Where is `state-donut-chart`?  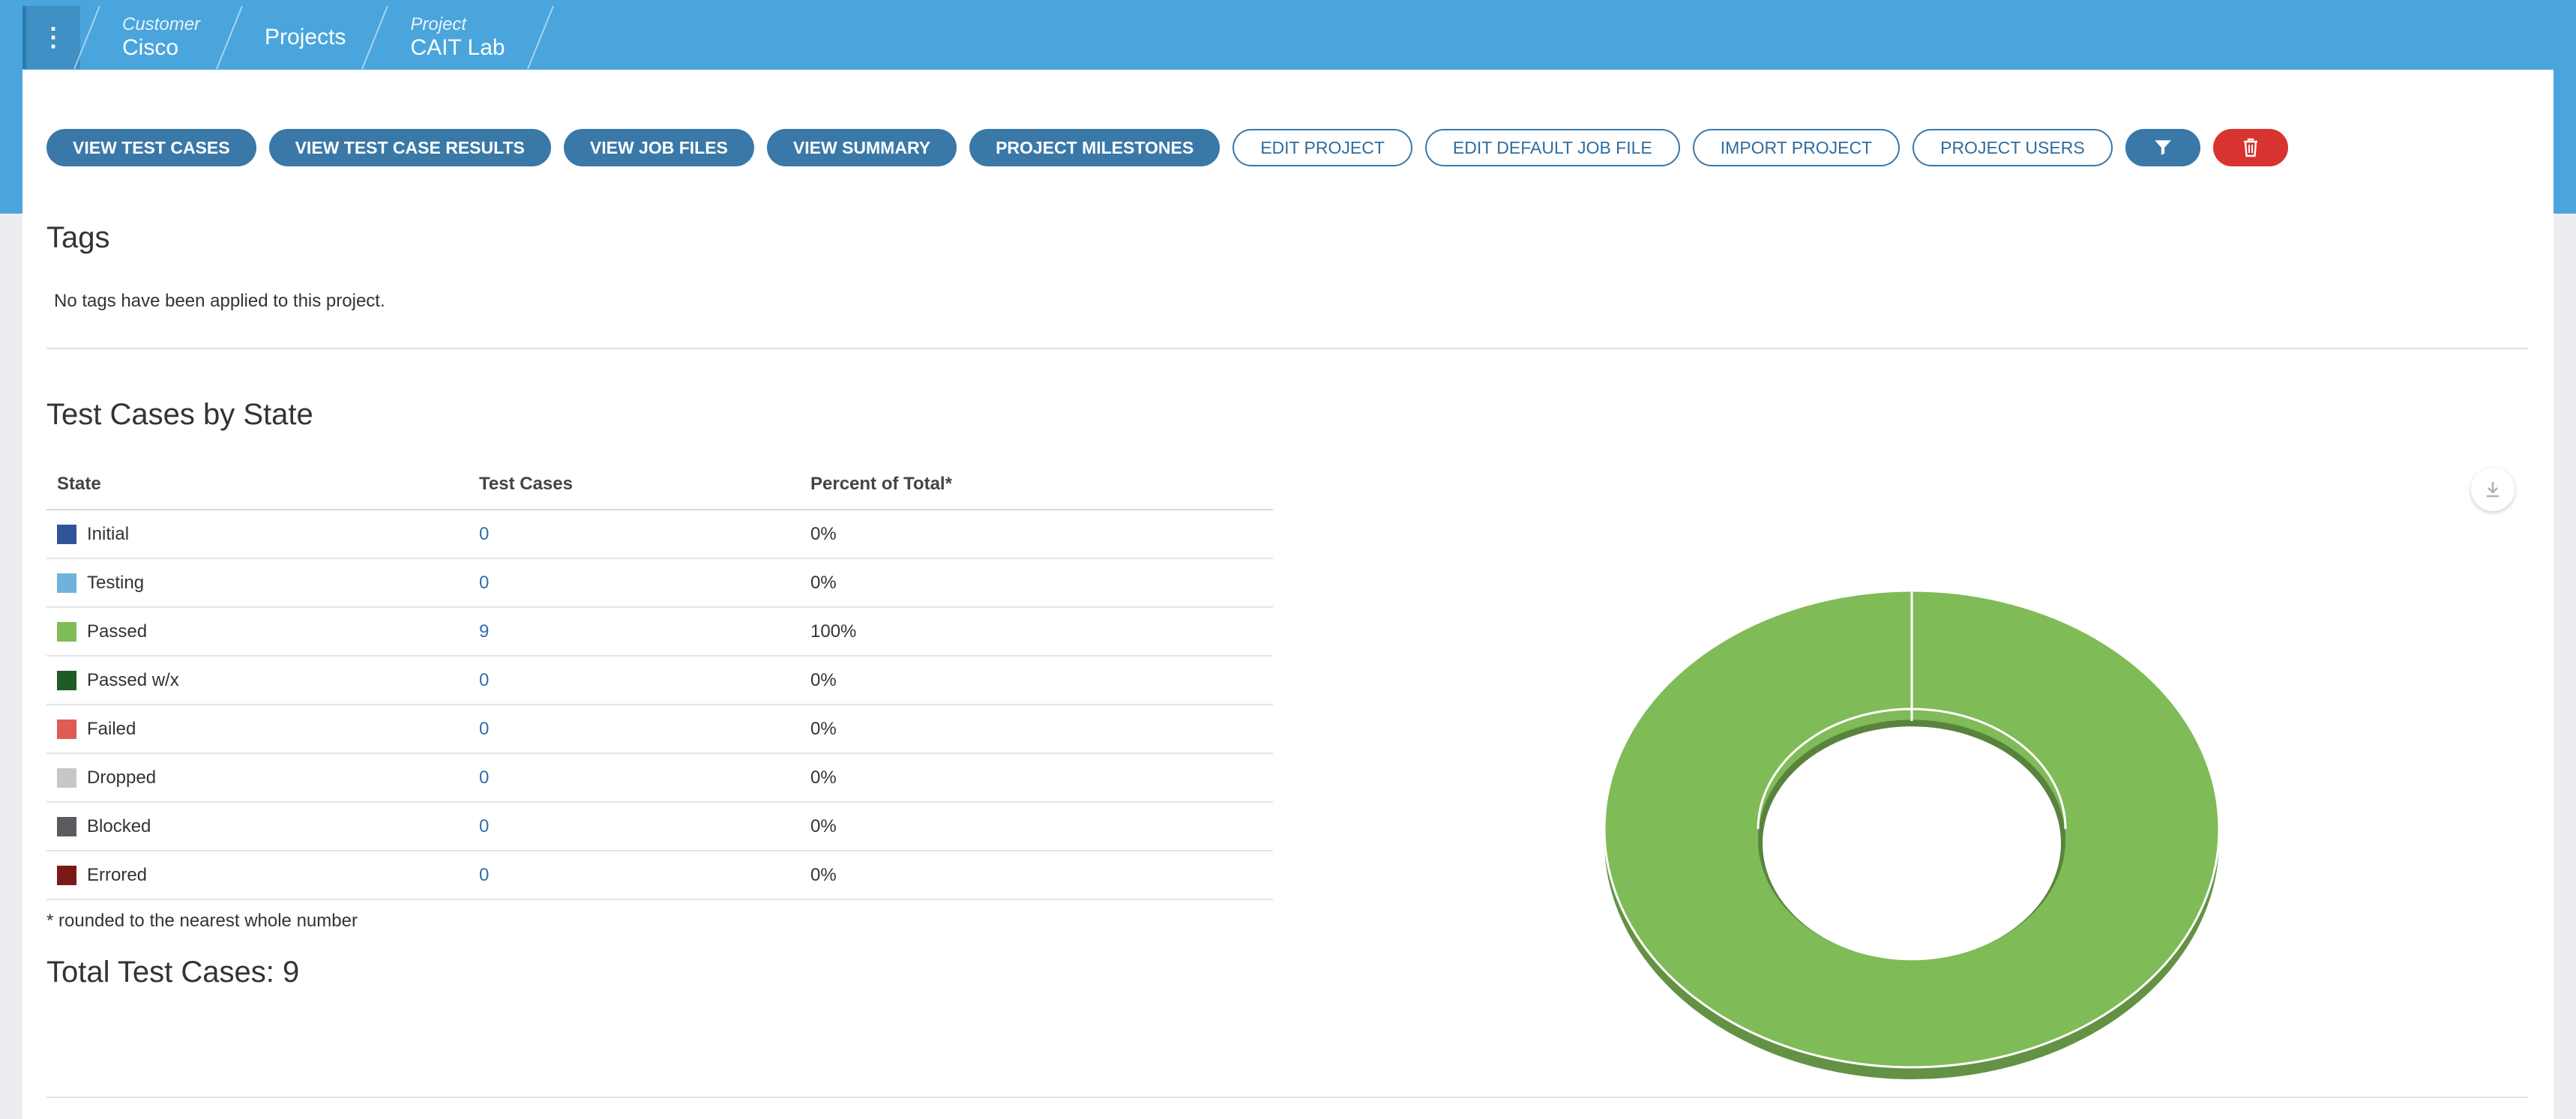
state-donut-chart is located at coordinates (1912, 834).